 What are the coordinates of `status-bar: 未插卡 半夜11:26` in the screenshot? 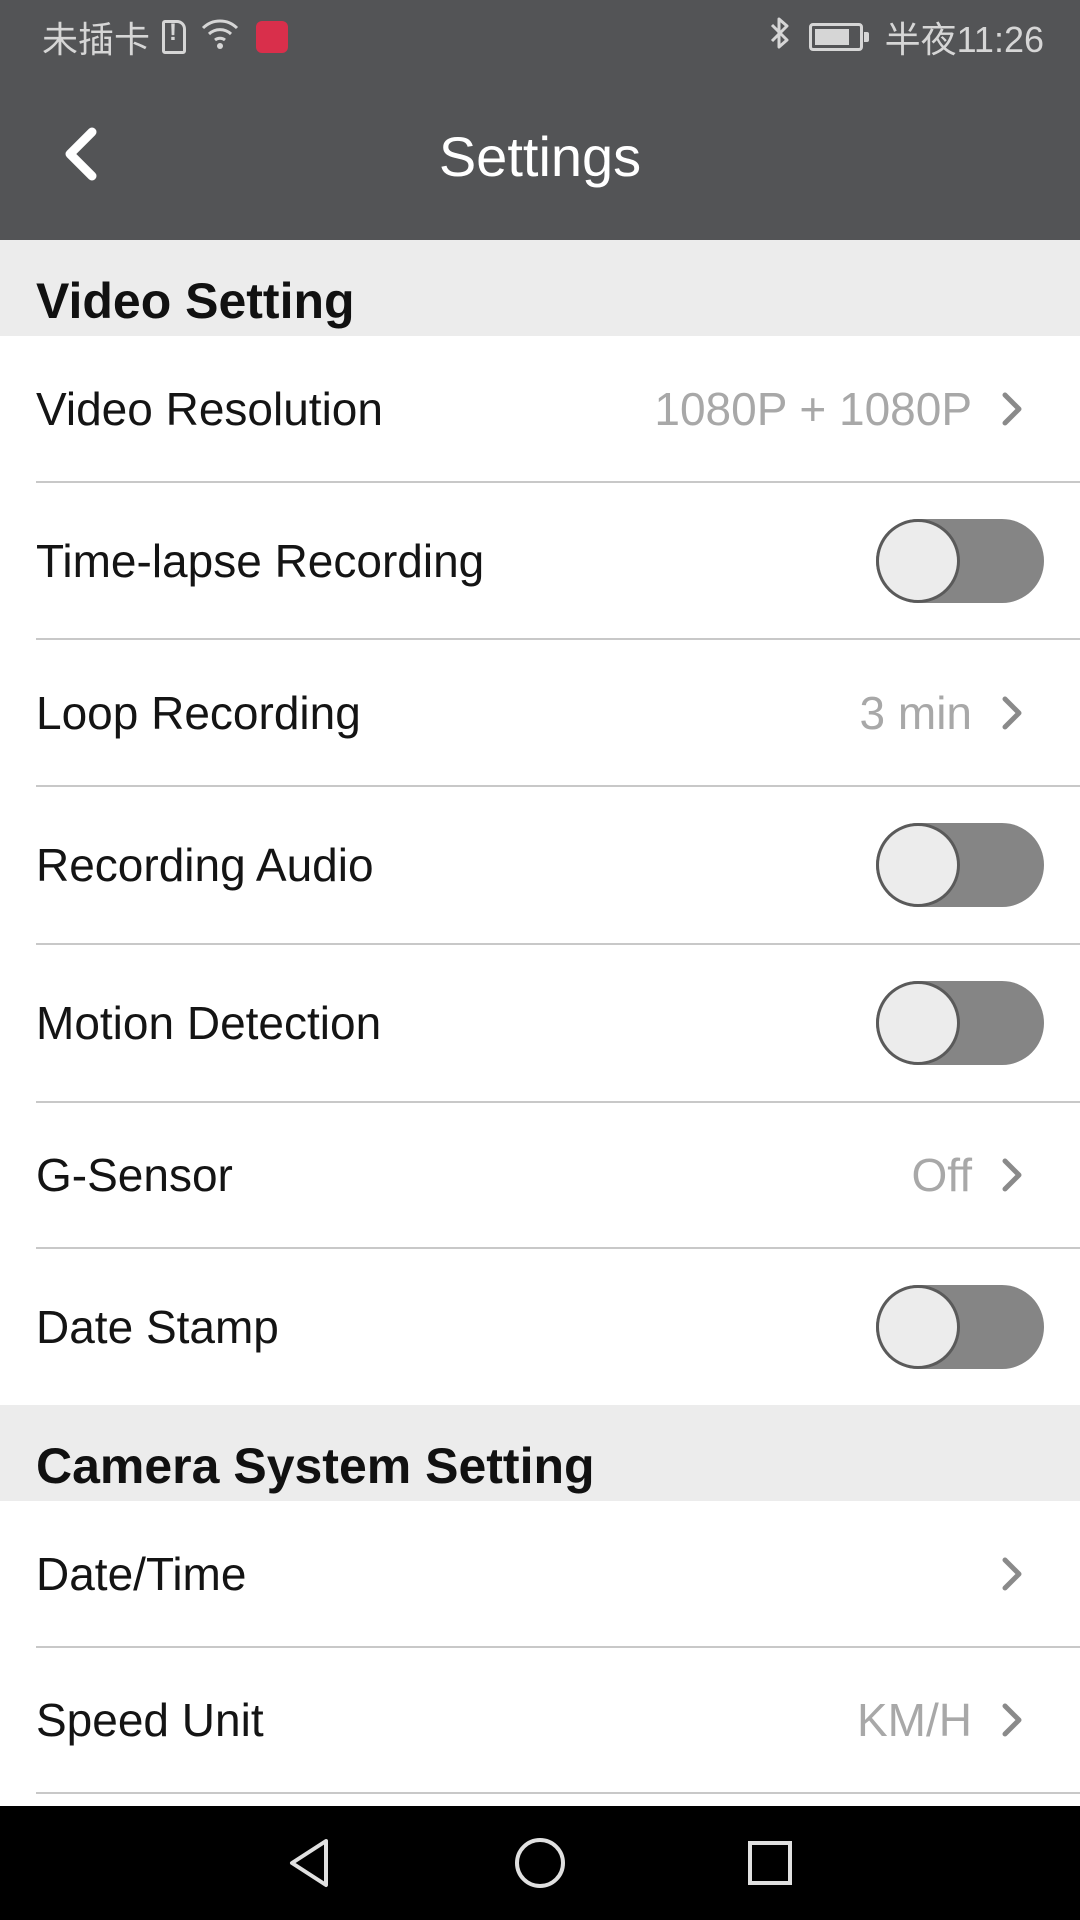 It's located at (540, 37).